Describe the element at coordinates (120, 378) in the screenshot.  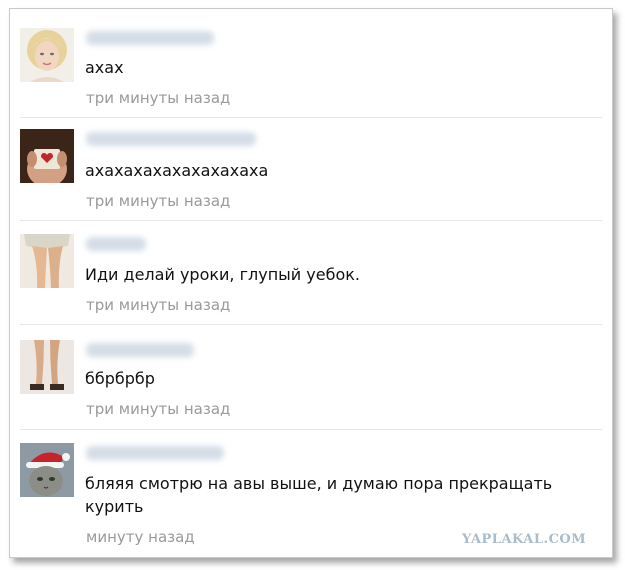
I see `comment-text: ббрбрбр` at that location.